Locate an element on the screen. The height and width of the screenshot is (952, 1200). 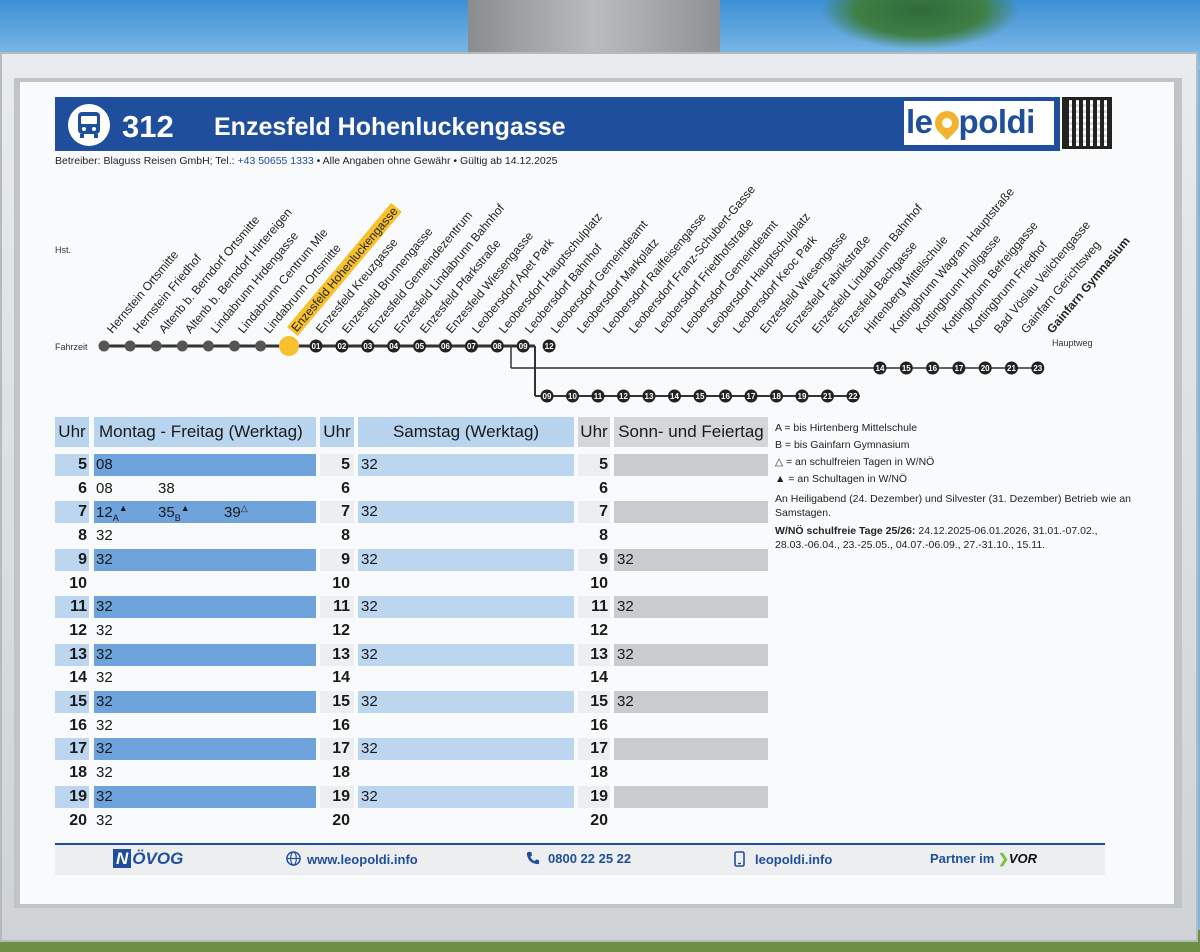
hour-cell-weekday: 5 is located at coordinates (82, 464).